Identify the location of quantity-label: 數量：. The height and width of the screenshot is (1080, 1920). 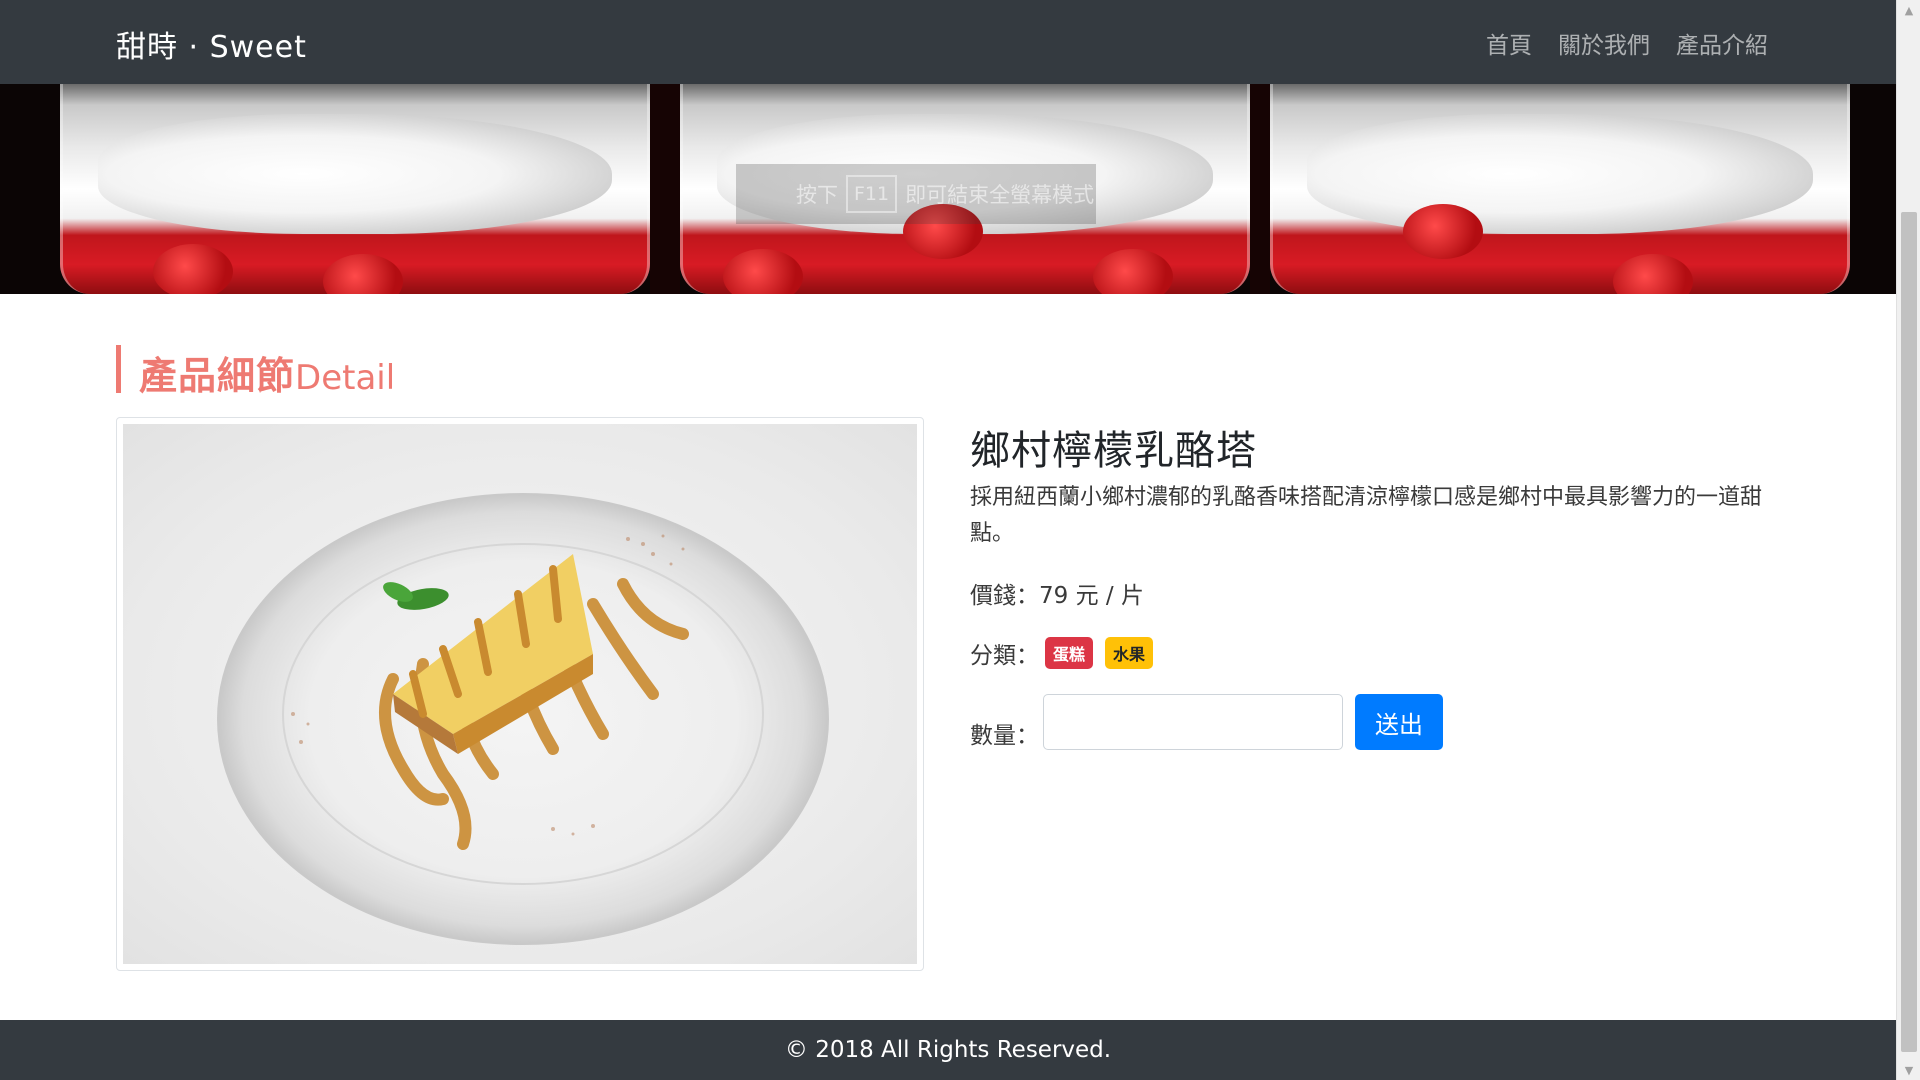
(1004, 736).